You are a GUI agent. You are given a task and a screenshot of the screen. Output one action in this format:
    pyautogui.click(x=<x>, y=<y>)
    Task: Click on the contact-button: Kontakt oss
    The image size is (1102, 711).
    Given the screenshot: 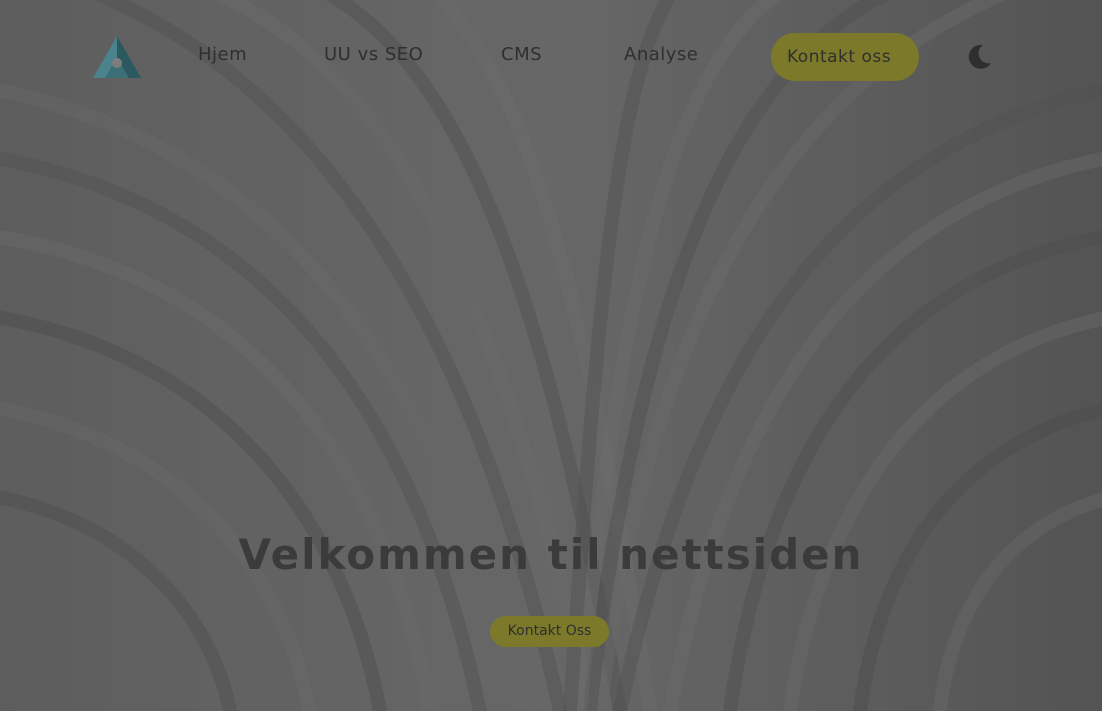 What is the action you would take?
    pyautogui.click(x=845, y=57)
    